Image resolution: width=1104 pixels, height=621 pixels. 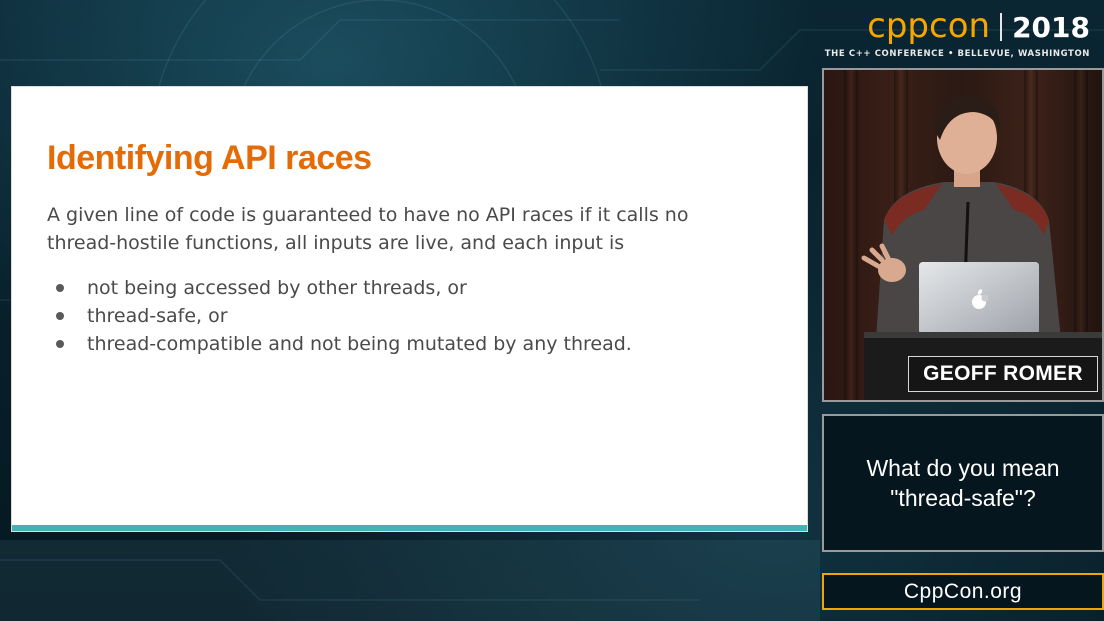 What do you see at coordinates (209, 158) in the screenshot?
I see `slide-title: Identifying API races` at bounding box center [209, 158].